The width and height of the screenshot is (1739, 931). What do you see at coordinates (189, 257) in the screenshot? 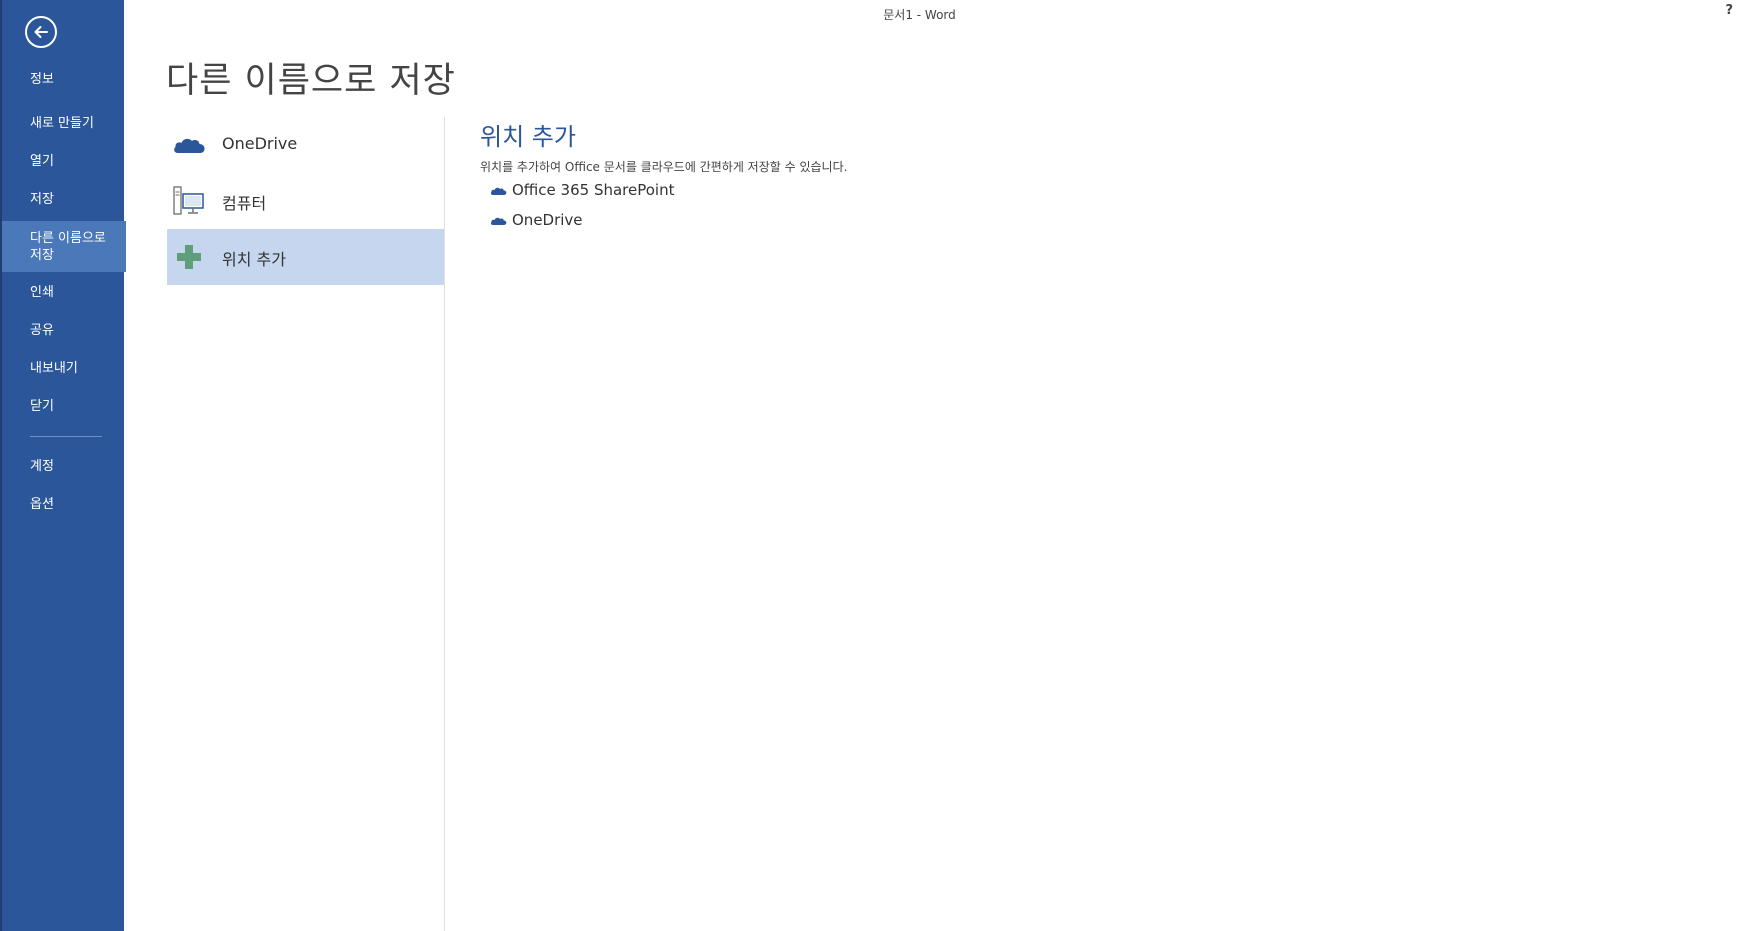
I see `plus-icon` at bounding box center [189, 257].